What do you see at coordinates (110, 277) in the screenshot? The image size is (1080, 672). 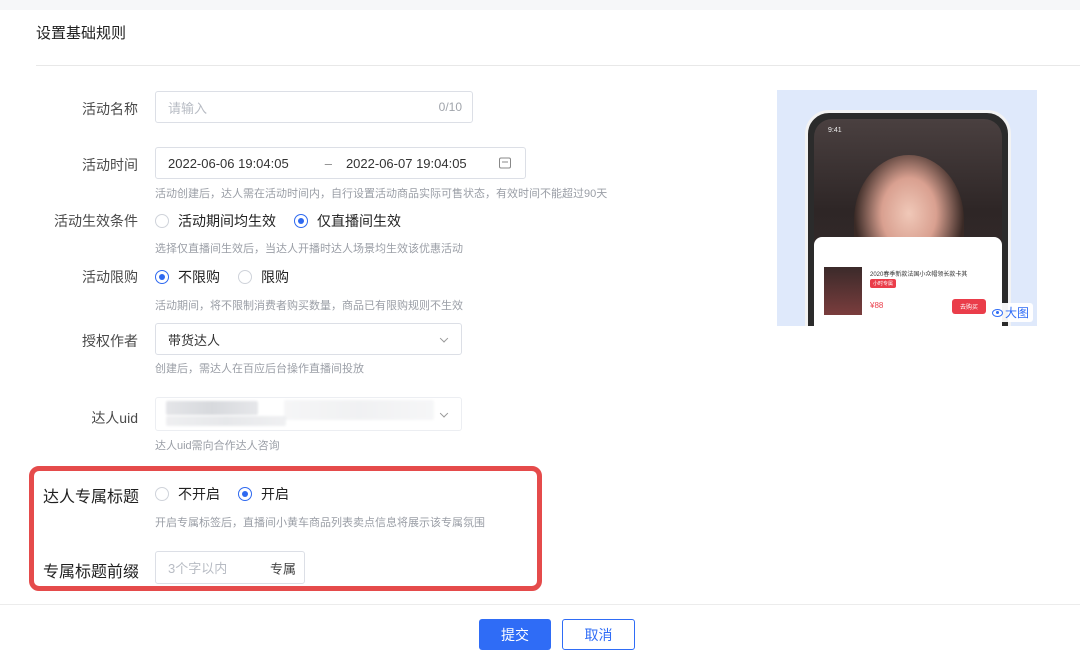 I see `purchase-limit-label: 活动限购` at bounding box center [110, 277].